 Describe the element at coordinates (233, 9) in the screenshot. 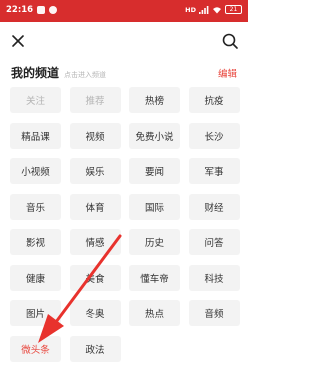

I see `battery-icon: 21` at that location.